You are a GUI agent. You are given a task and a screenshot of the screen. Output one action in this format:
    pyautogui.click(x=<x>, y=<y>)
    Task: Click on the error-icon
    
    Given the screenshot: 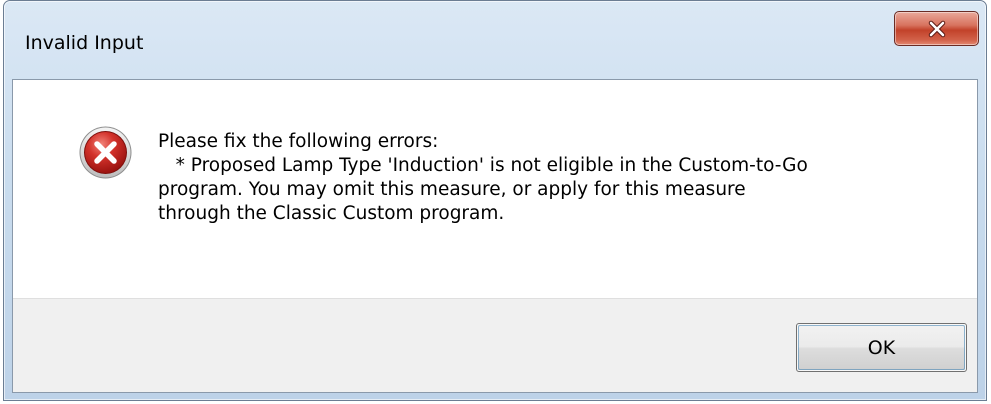 What is the action you would take?
    pyautogui.click(x=105, y=152)
    